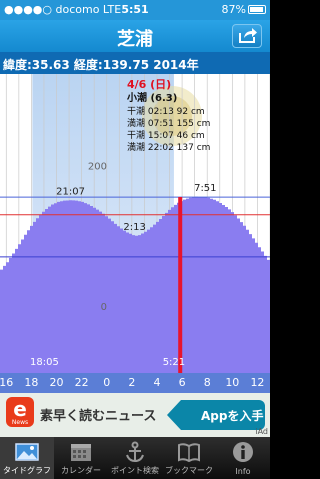  I want to click on battery-indicator: 87%, so click(244, 9).